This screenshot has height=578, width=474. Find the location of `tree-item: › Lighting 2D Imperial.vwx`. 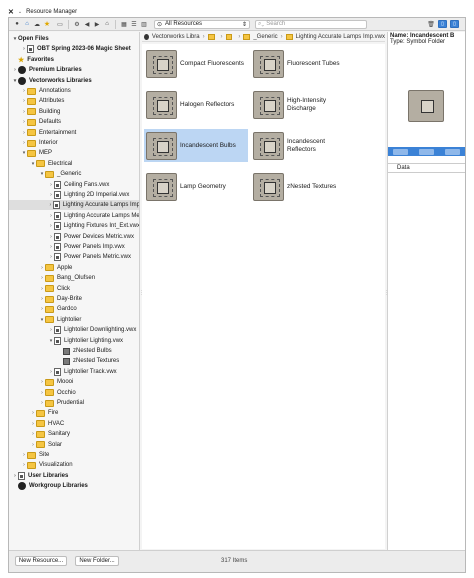

tree-item: › Lighting 2D Imperial.vwx is located at coordinates (74, 195).